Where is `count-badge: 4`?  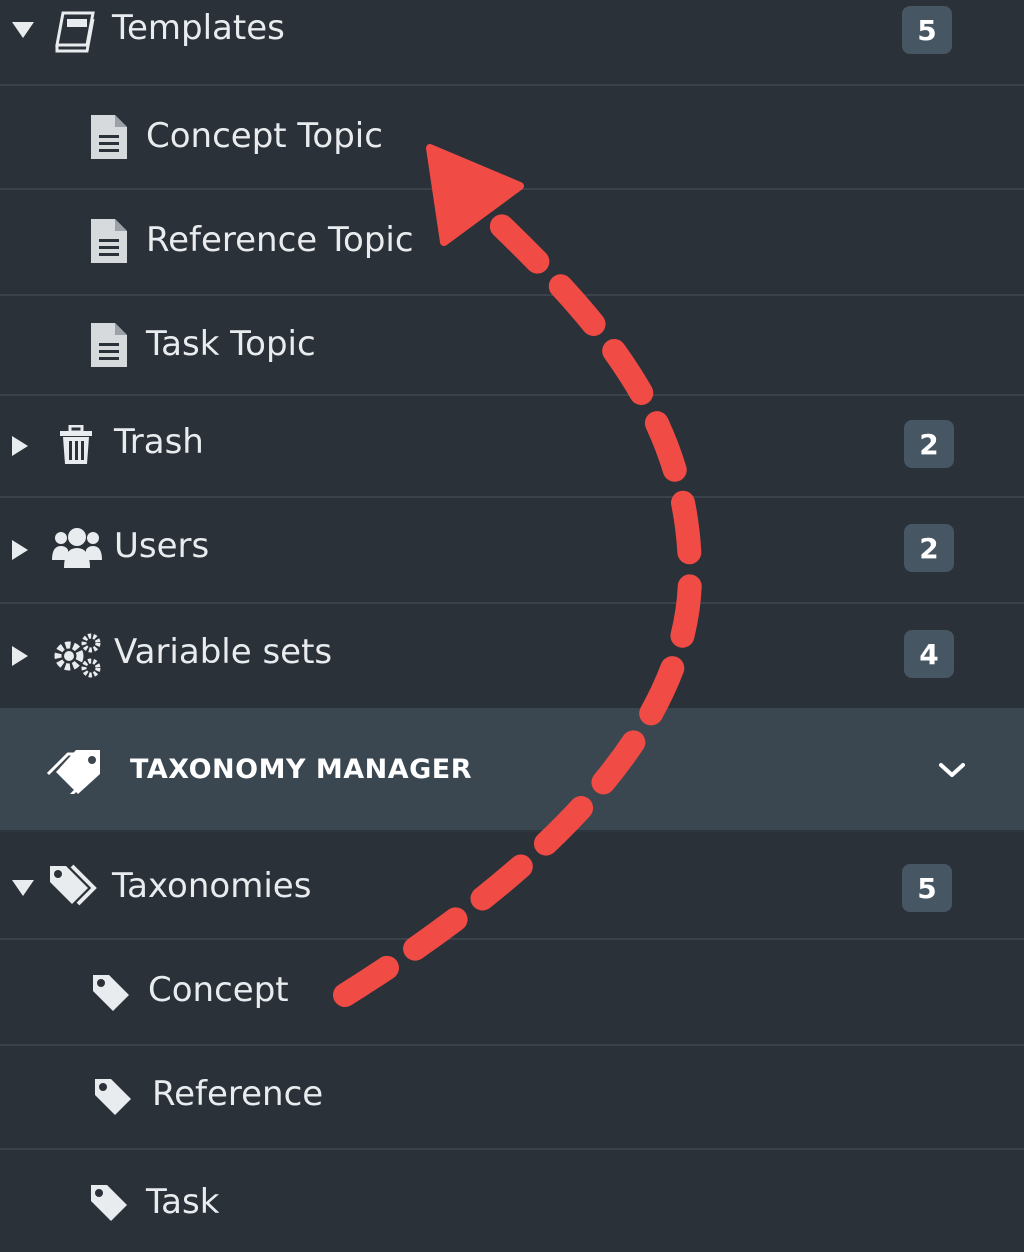
count-badge: 4 is located at coordinates (929, 654).